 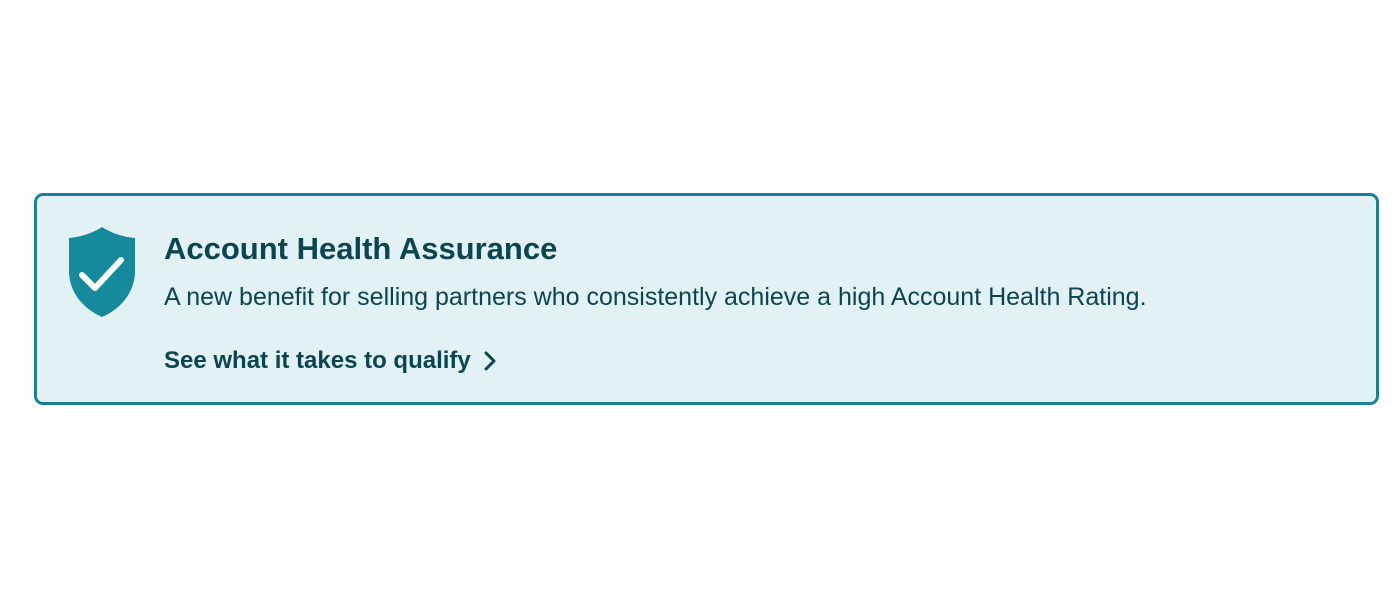 What do you see at coordinates (102, 272) in the screenshot?
I see `shield-check-icon` at bounding box center [102, 272].